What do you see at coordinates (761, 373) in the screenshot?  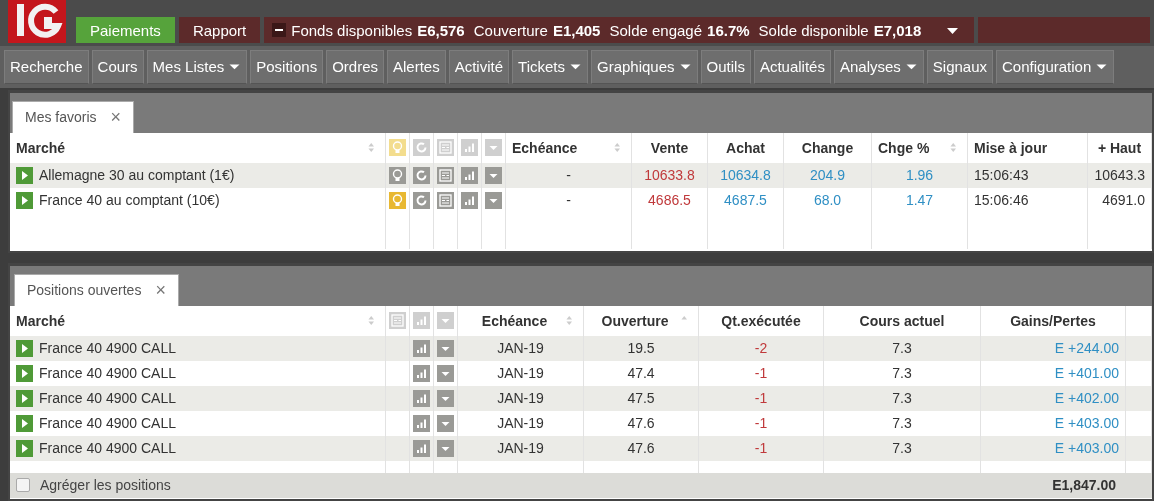 I see `quantity: -1` at bounding box center [761, 373].